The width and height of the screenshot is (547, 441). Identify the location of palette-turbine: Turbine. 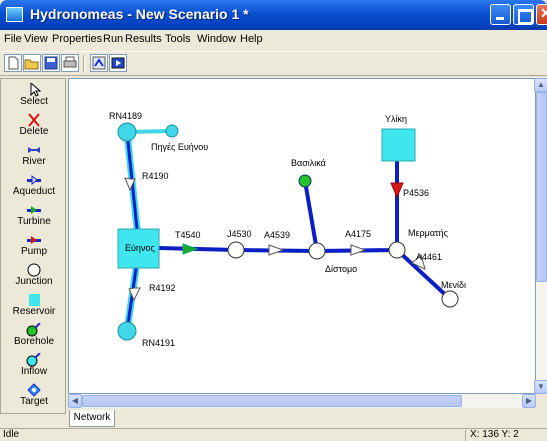
(34, 217).